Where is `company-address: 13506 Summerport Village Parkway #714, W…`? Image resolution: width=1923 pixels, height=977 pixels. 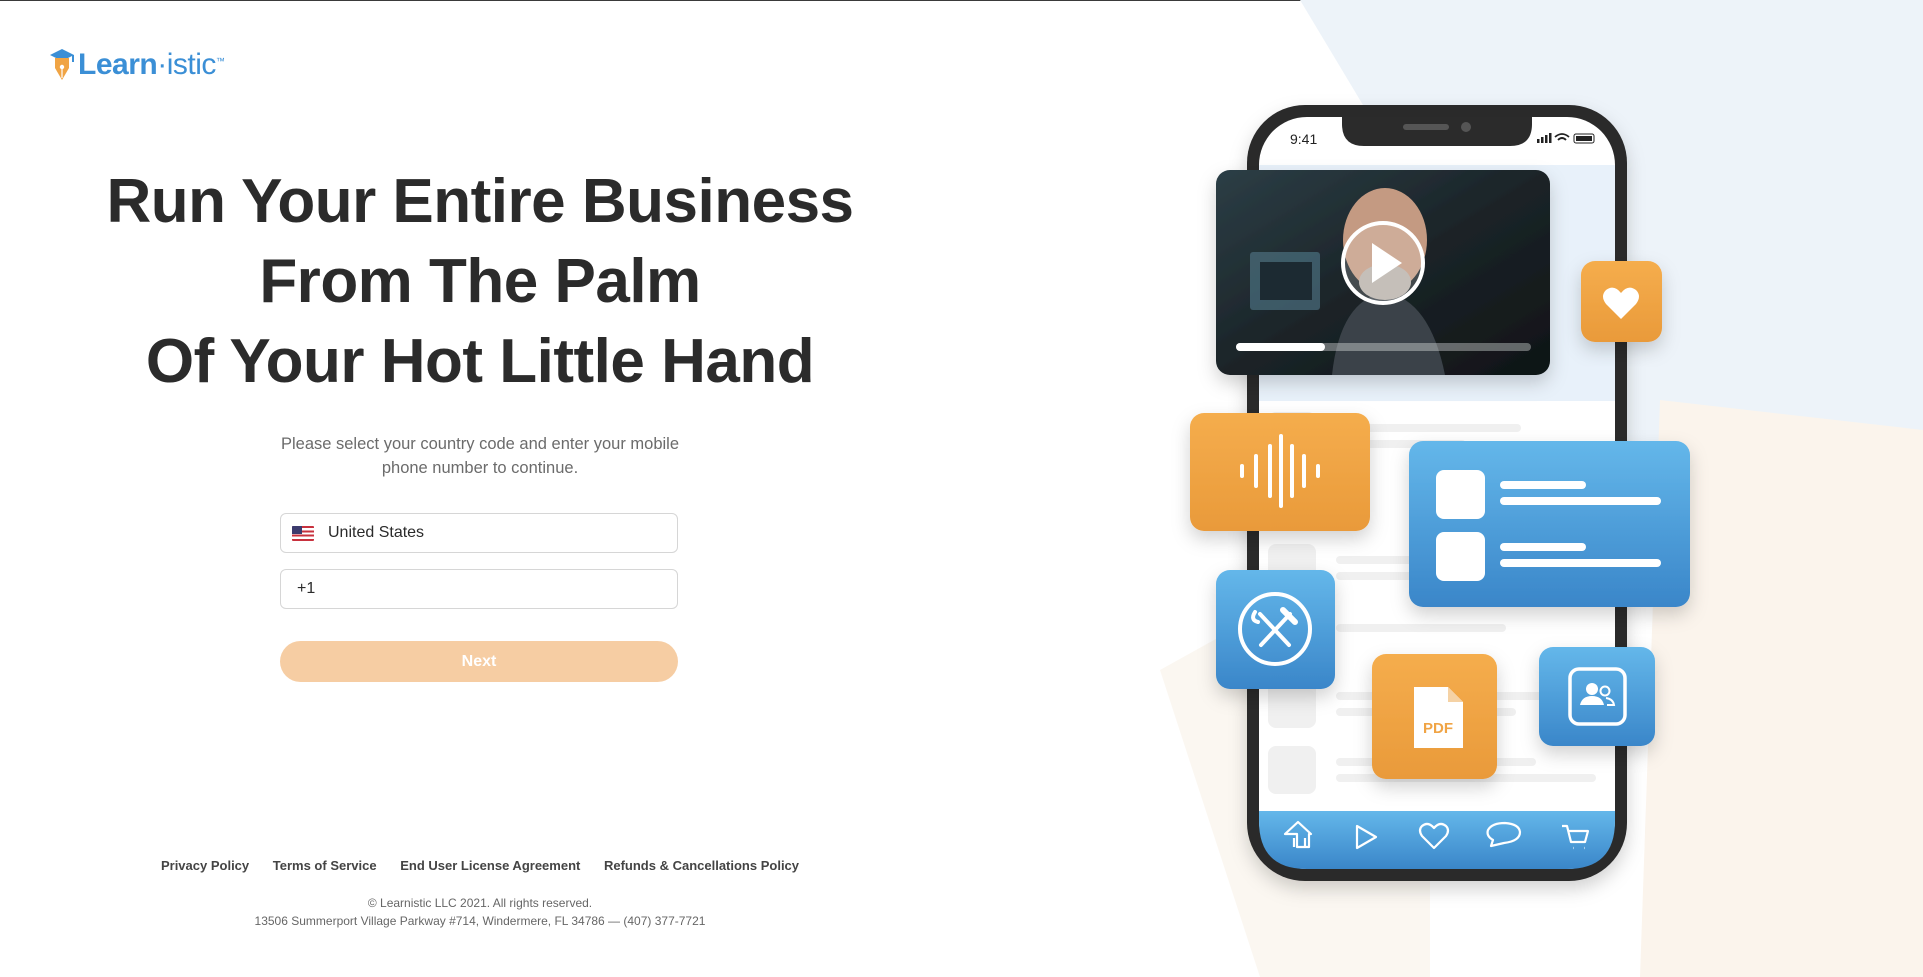
company-address: 13506 Summerport Village Parkway #714, W… is located at coordinates (480, 921).